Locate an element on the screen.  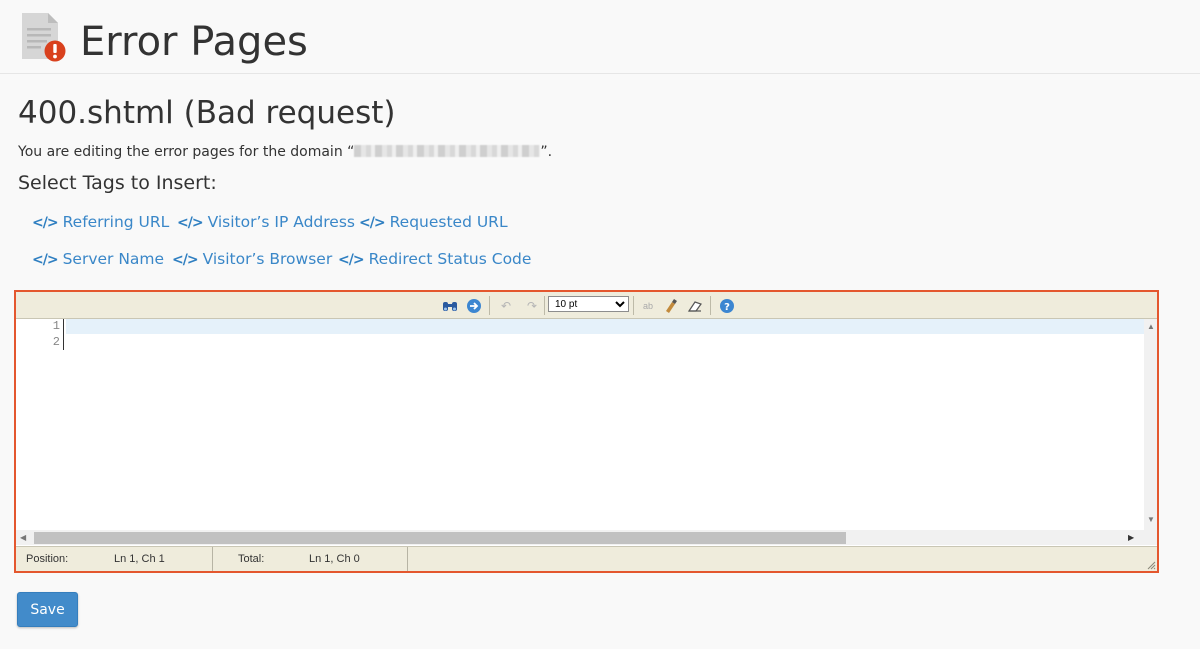
help-icon: ? is located at coordinates (727, 306).